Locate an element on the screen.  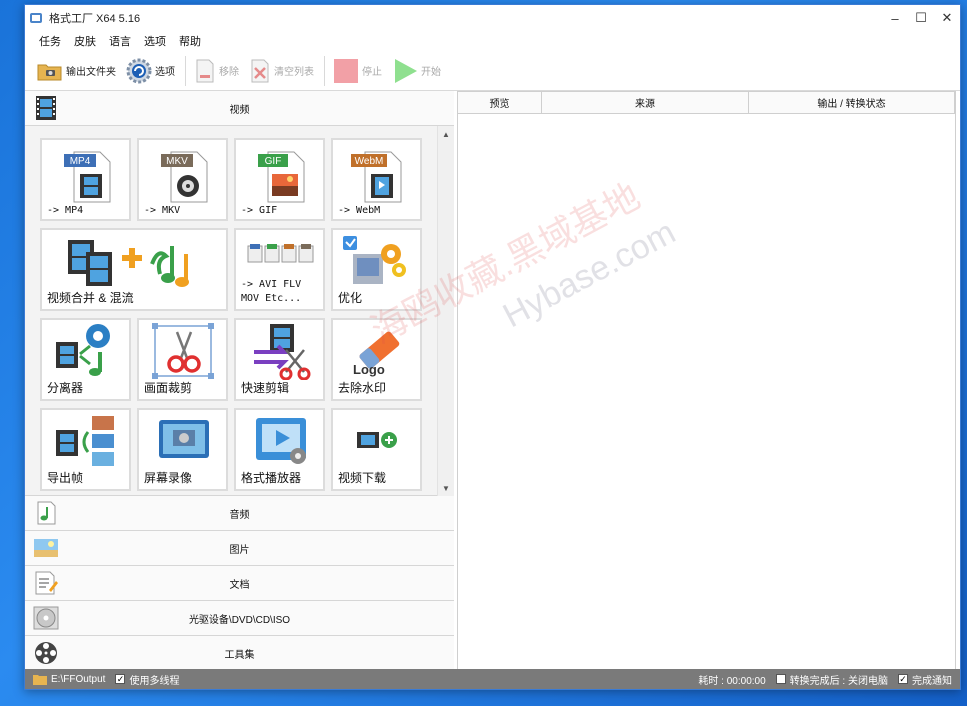
tile-quick-clip: 快速剪辑 is located at coordinates (279, 359).